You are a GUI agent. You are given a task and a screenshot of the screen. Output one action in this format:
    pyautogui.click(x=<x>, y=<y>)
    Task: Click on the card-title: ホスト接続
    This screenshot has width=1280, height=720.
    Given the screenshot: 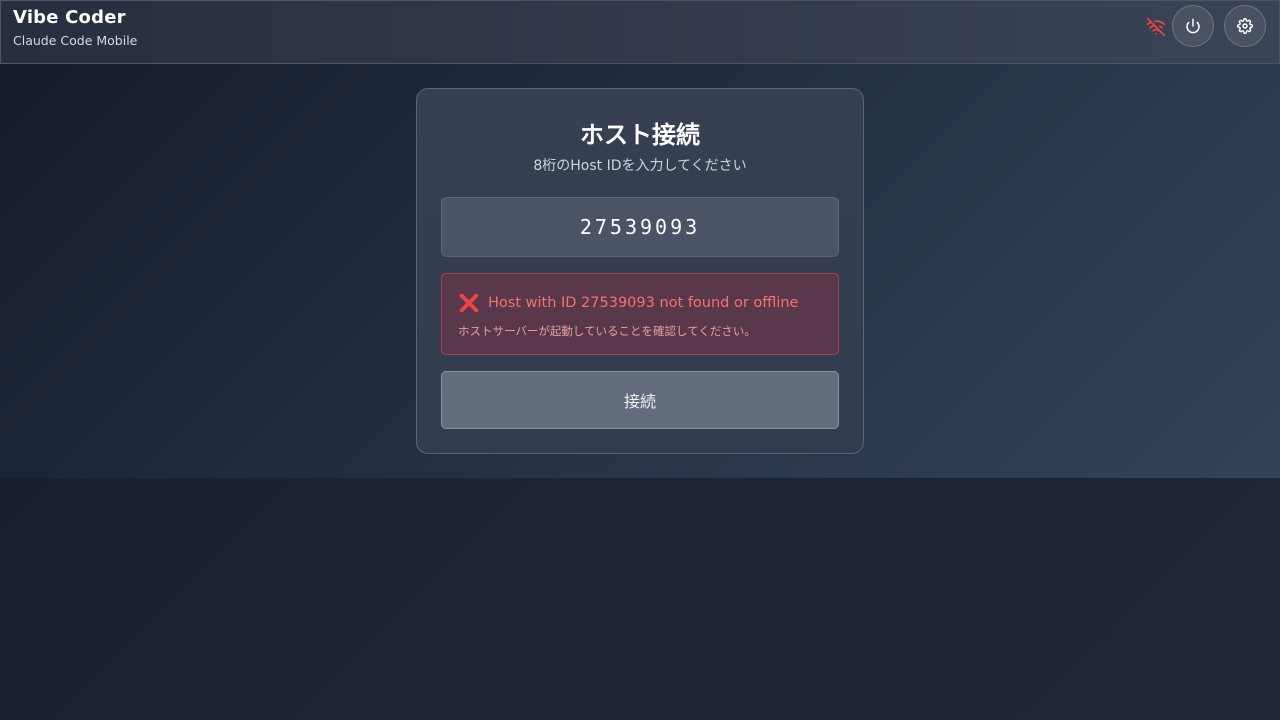 What is the action you would take?
    pyautogui.click(x=640, y=135)
    